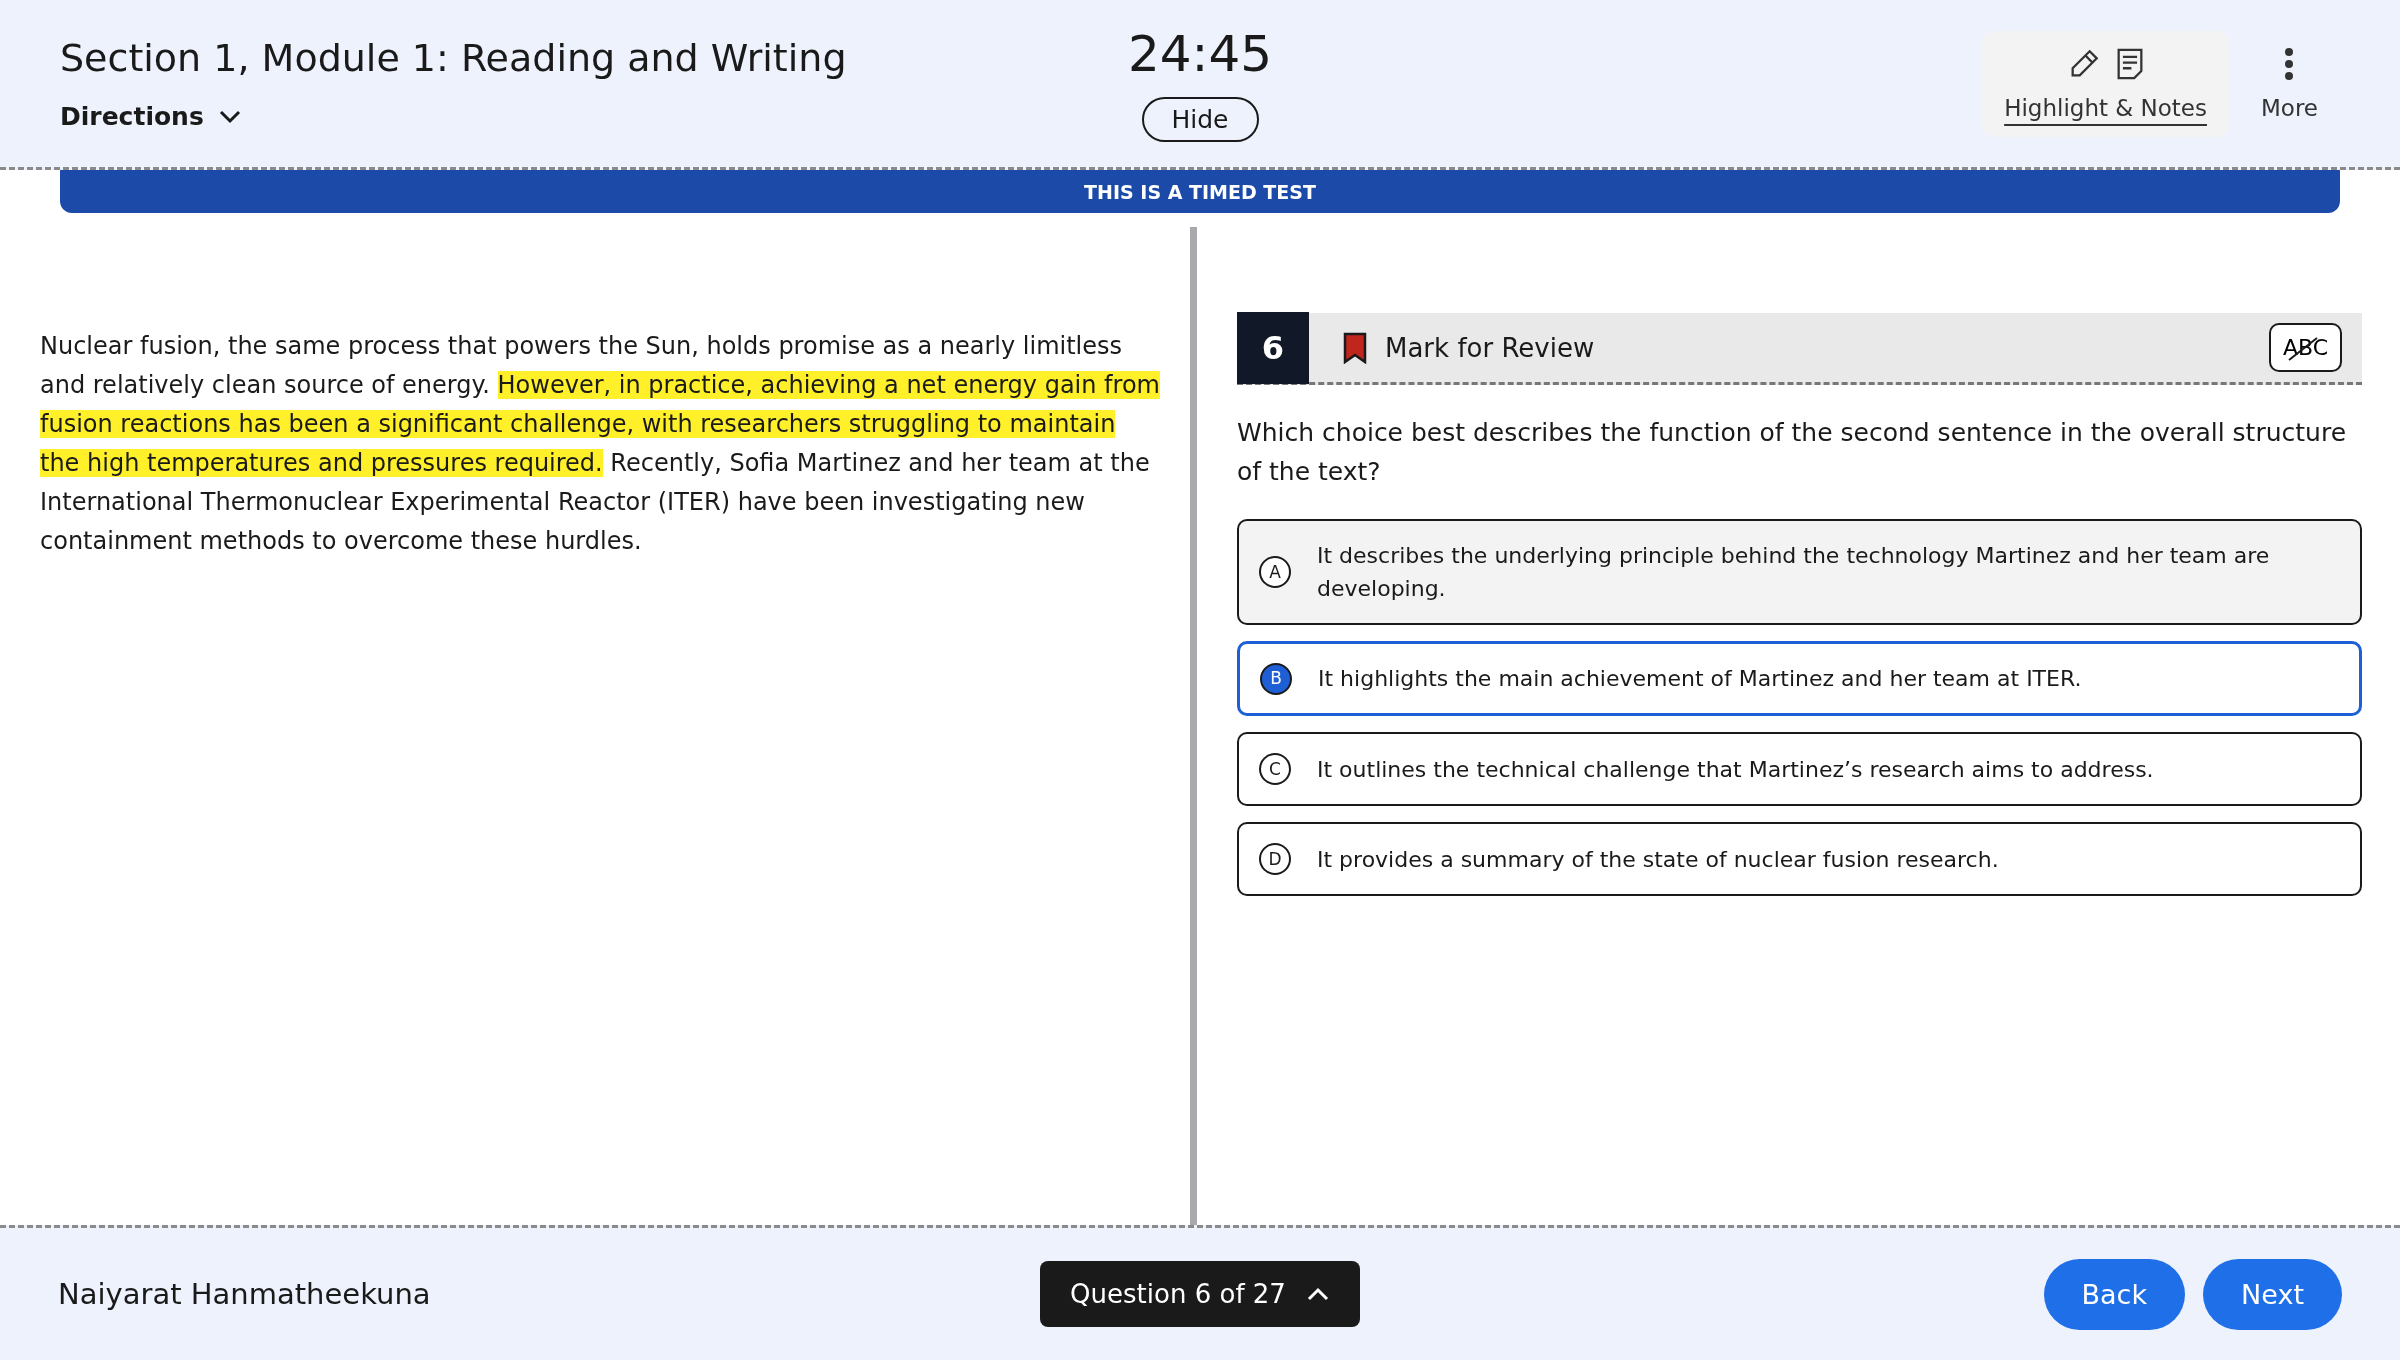 This screenshot has width=2400, height=1360. I want to click on highlight-notes-button: Highlight & Notes, so click(2105, 83).